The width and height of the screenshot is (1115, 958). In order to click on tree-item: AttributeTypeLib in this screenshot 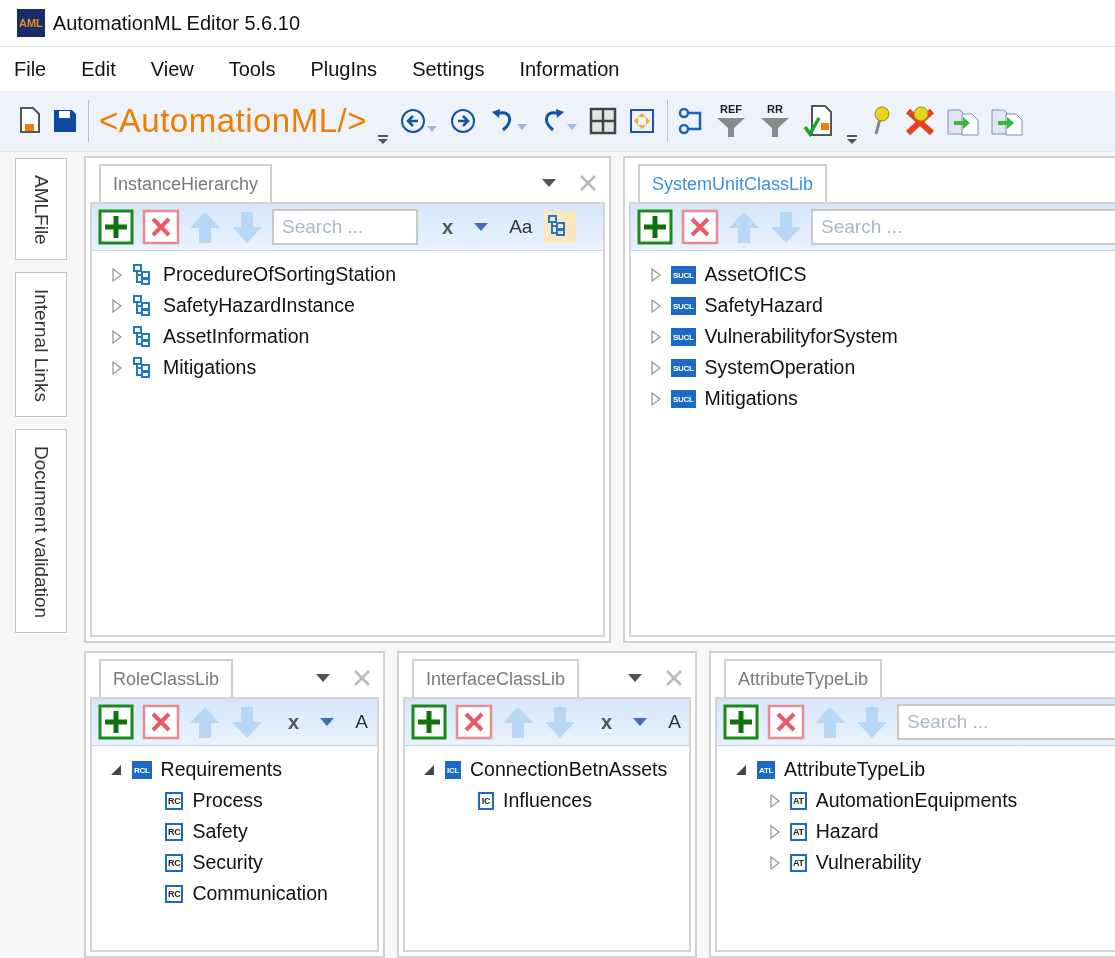, I will do `click(854, 769)`.